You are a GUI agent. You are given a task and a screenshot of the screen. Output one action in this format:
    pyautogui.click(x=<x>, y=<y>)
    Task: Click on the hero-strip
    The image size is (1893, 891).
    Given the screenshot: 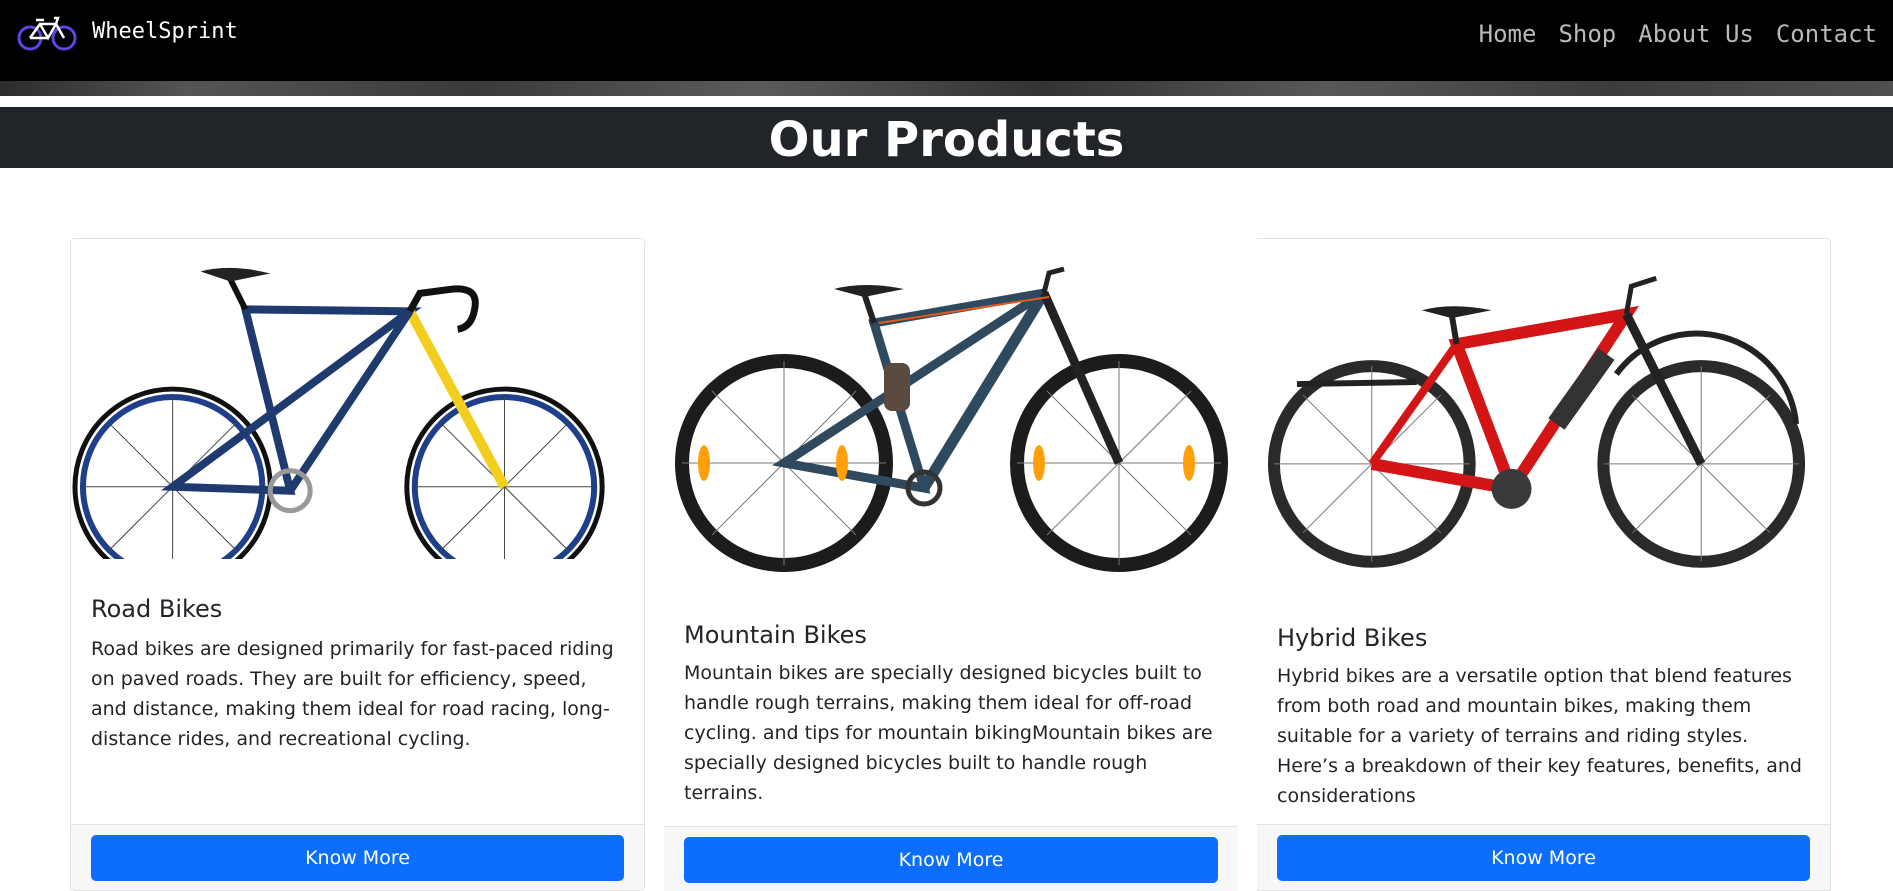 What is the action you would take?
    pyautogui.click(x=946, y=88)
    